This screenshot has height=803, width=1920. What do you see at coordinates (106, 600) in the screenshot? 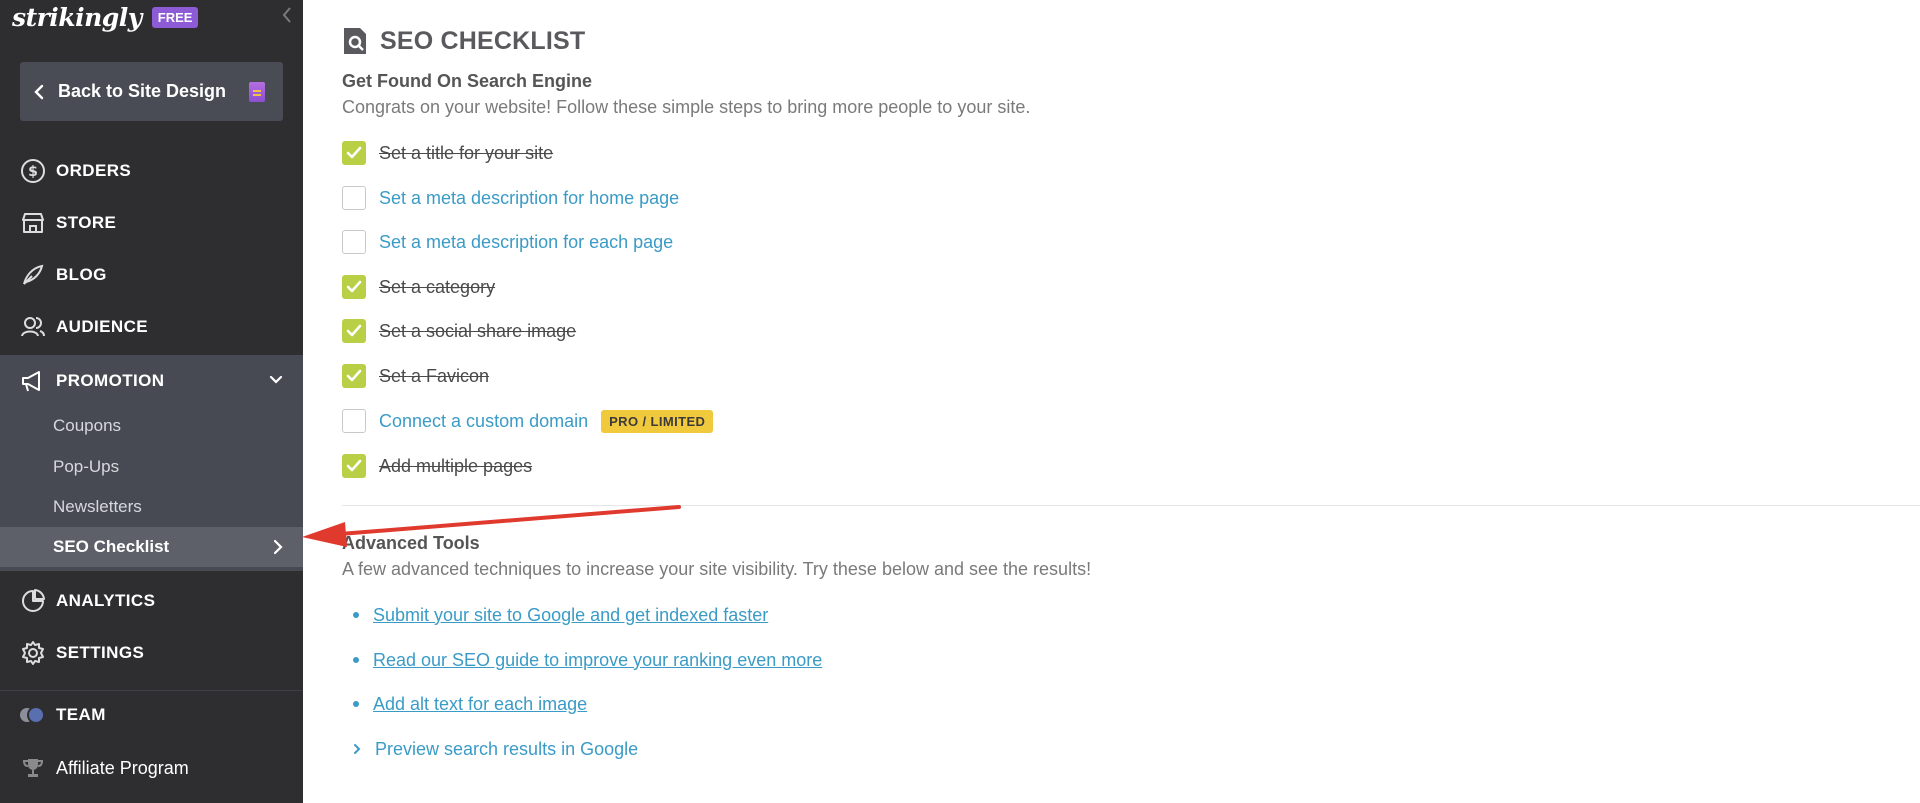
I see `nav-analytics-label: ANALYTICS` at bounding box center [106, 600].